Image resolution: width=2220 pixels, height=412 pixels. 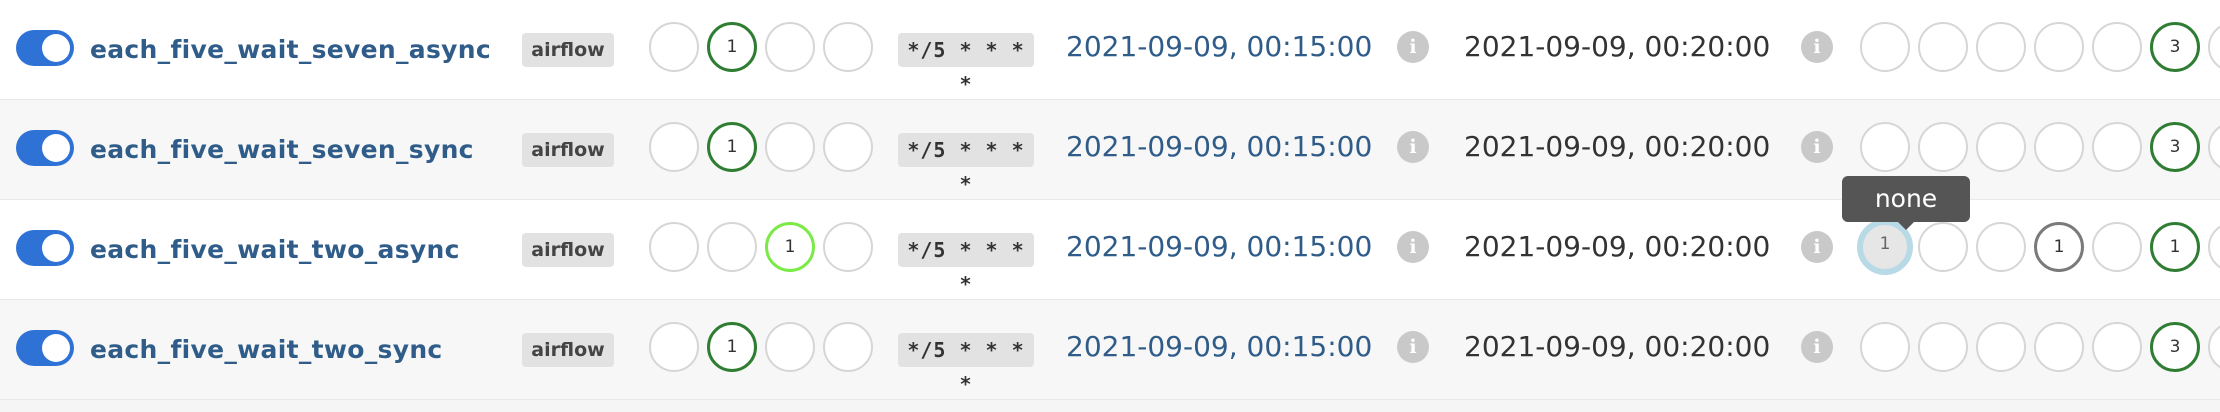 What do you see at coordinates (790, 247) in the screenshot?
I see `dag-run-state-running: 1` at bounding box center [790, 247].